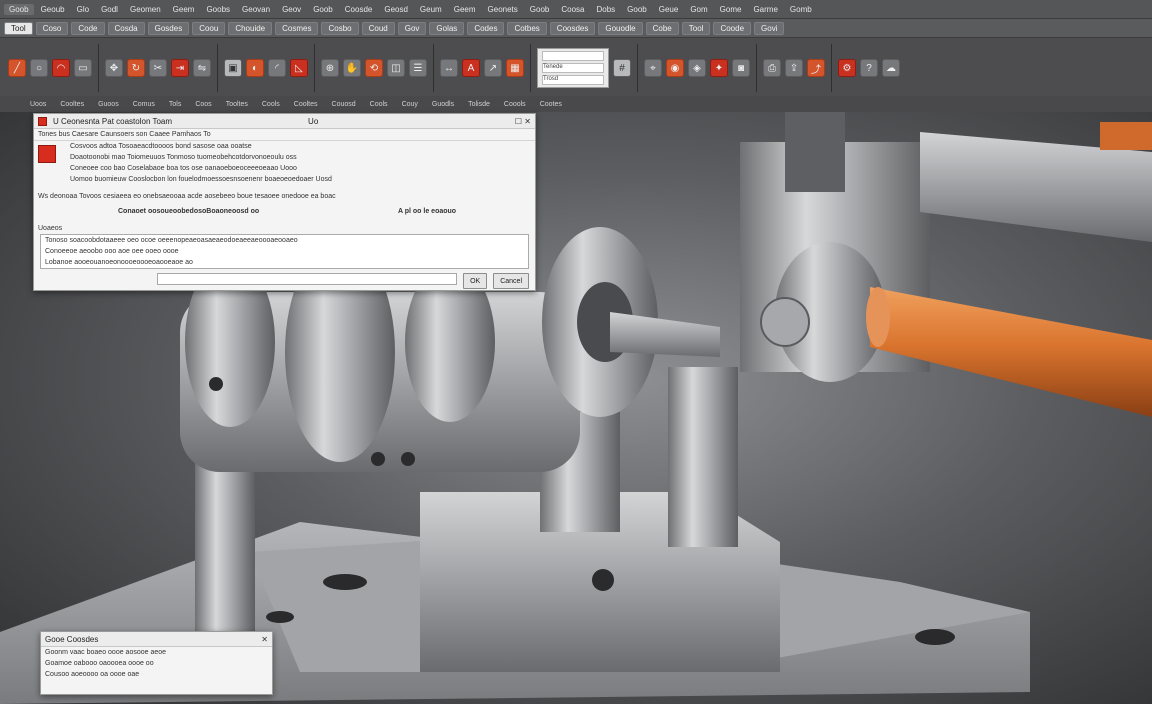 The width and height of the screenshot is (1152, 704). What do you see at coordinates (408, 459) in the screenshot?
I see `bolt` at bounding box center [408, 459].